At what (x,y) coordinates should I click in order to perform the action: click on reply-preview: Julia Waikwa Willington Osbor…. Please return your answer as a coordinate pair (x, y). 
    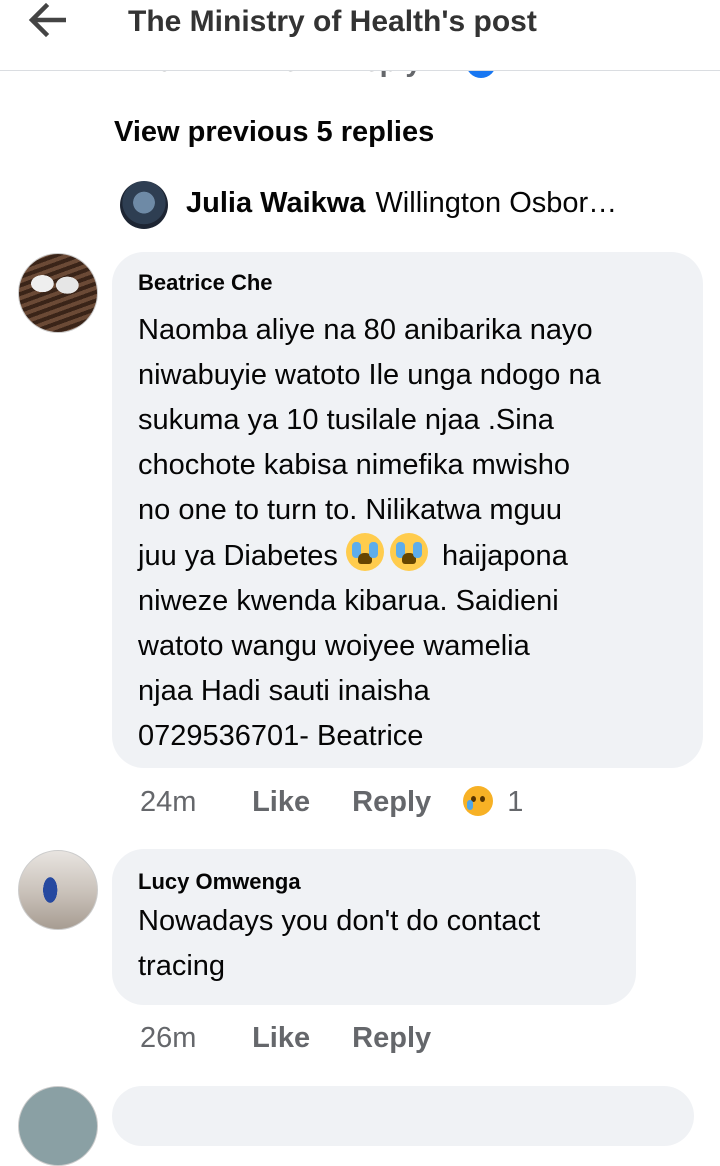
    Looking at the image, I should click on (410, 205).